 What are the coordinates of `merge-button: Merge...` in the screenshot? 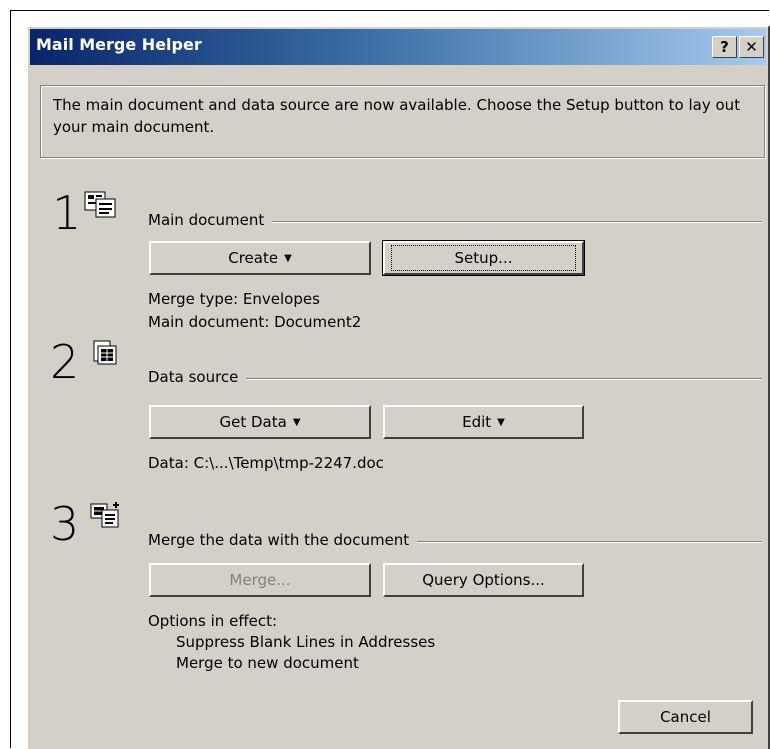 It's located at (260, 580).